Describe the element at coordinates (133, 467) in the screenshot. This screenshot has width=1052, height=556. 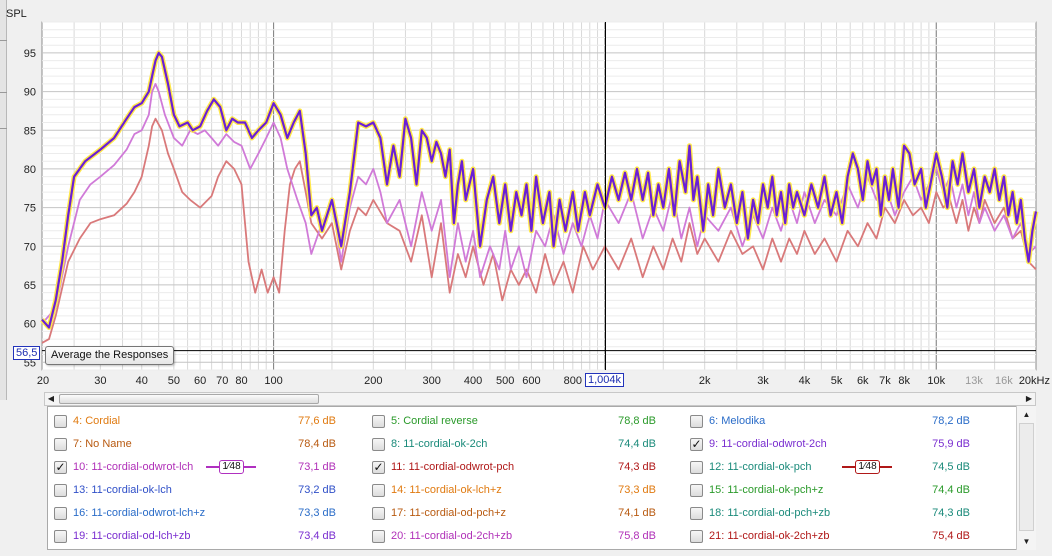
I see `measurement-name: 10: 11-cordial-odwrot-lch` at that location.